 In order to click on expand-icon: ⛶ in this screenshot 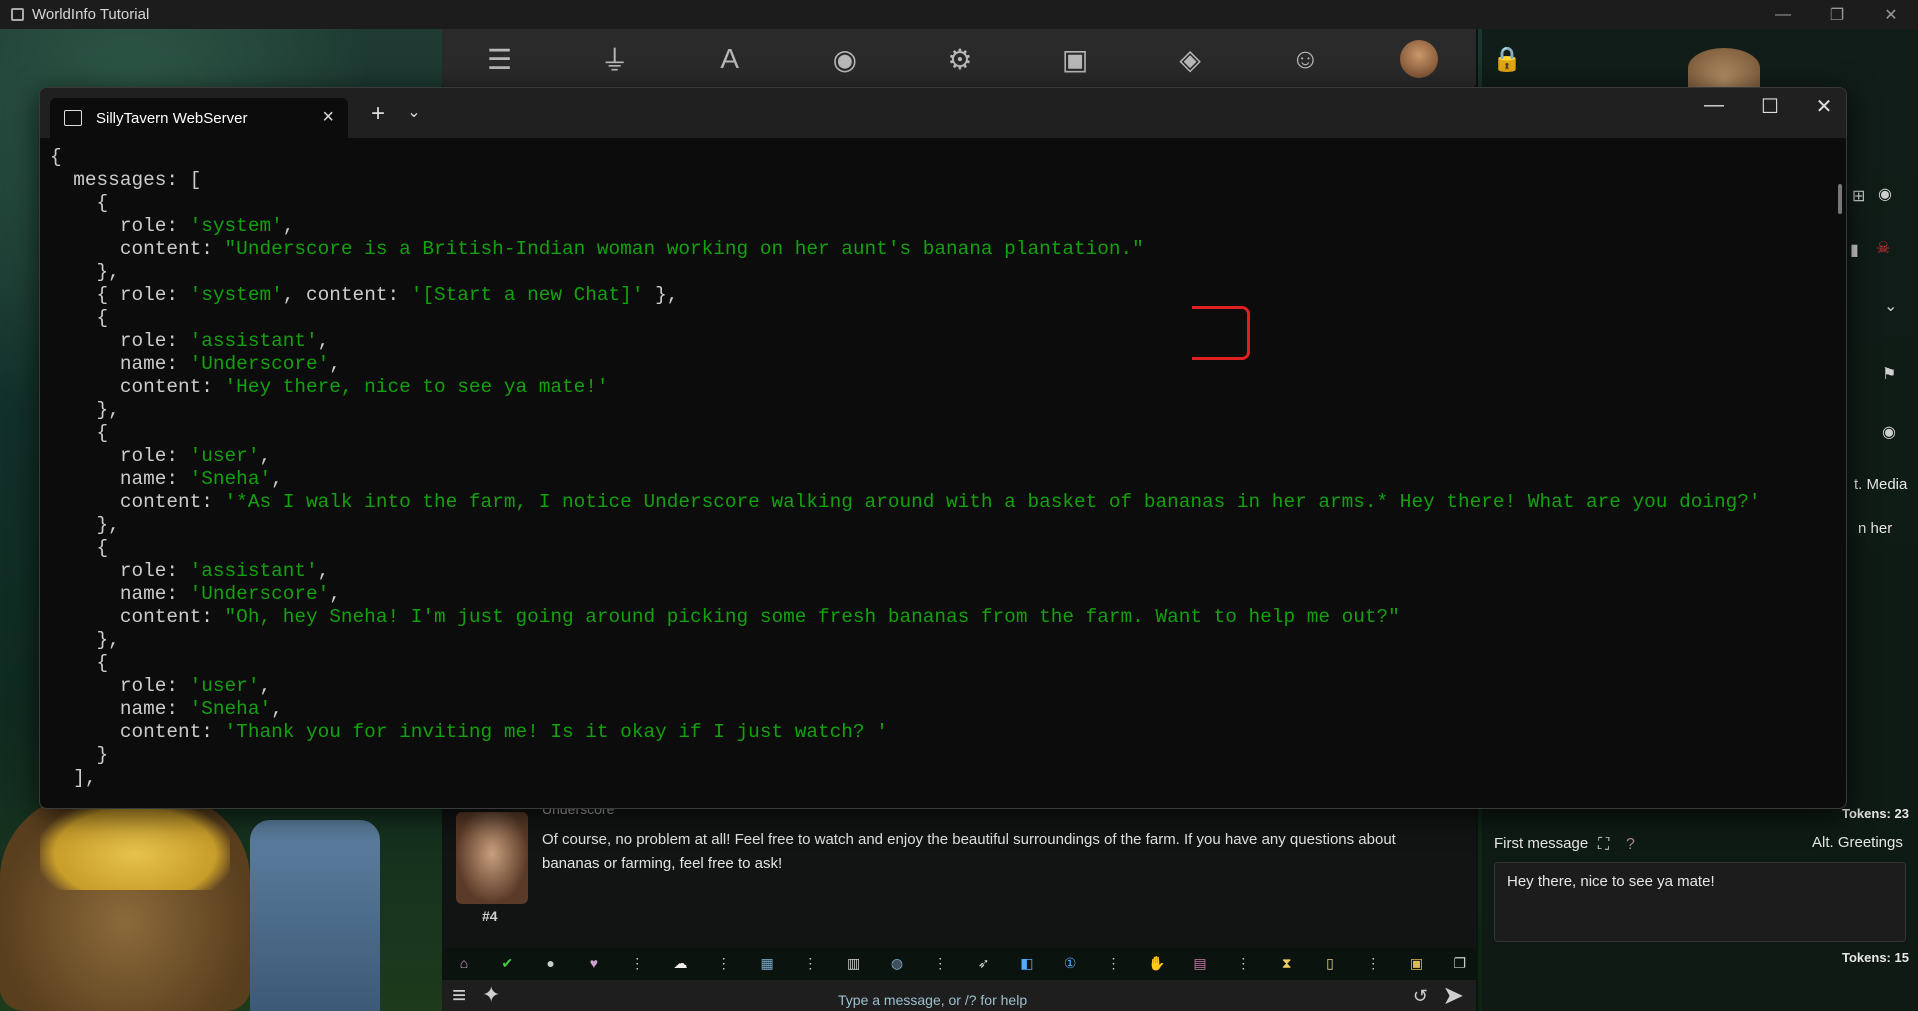, I will do `click(1603, 845)`.